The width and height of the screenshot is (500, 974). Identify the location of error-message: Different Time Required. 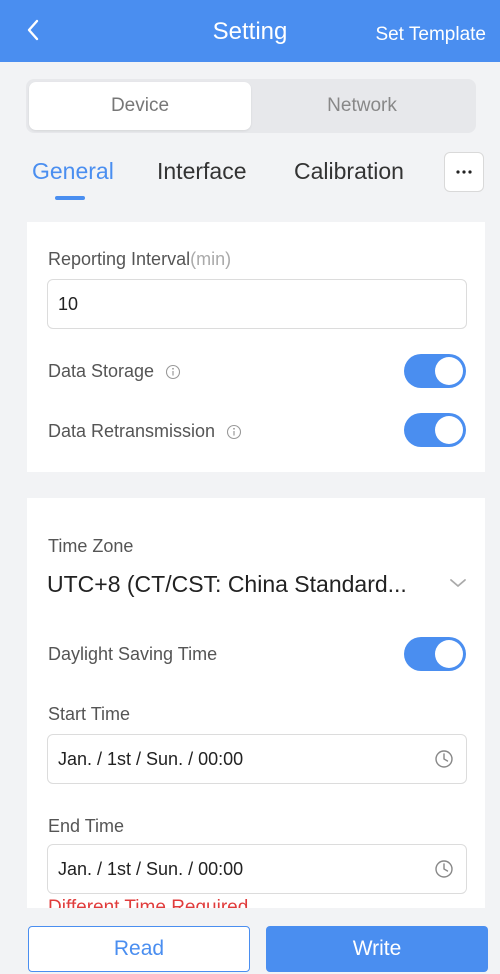
(148, 903).